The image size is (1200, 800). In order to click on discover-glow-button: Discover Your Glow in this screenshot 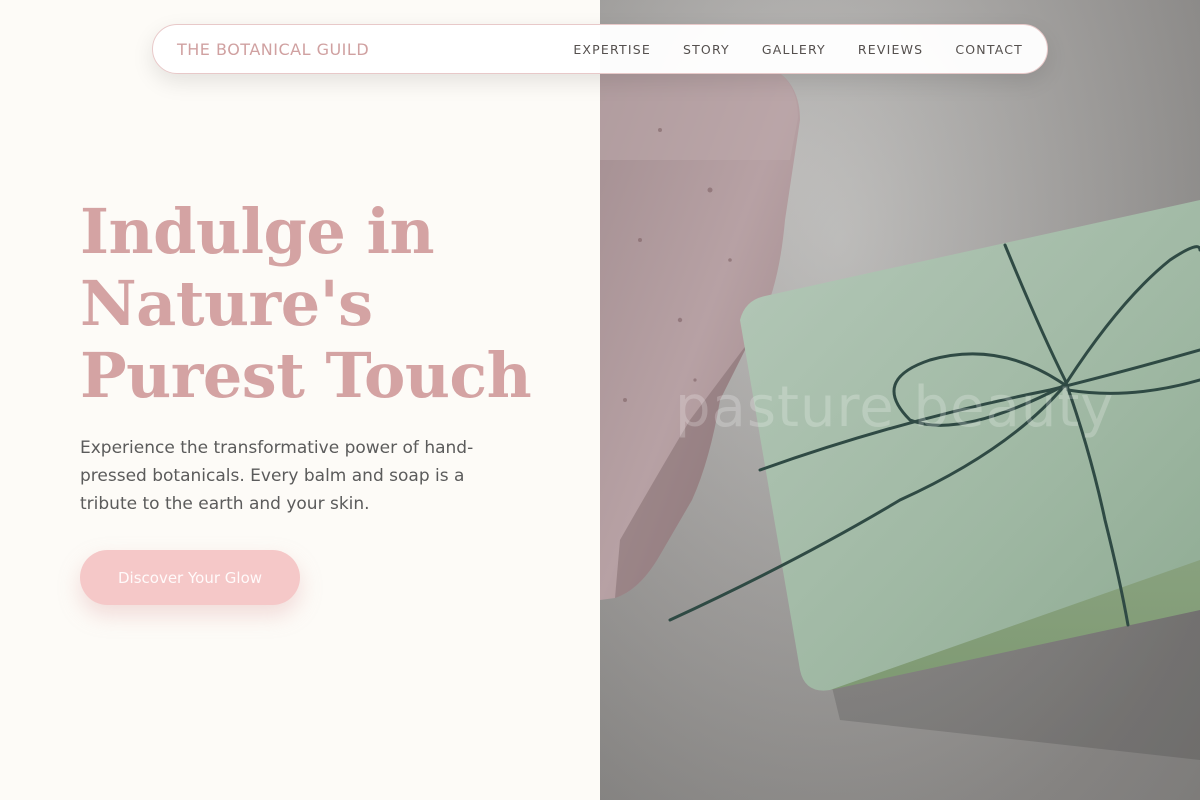, I will do `click(190, 577)`.